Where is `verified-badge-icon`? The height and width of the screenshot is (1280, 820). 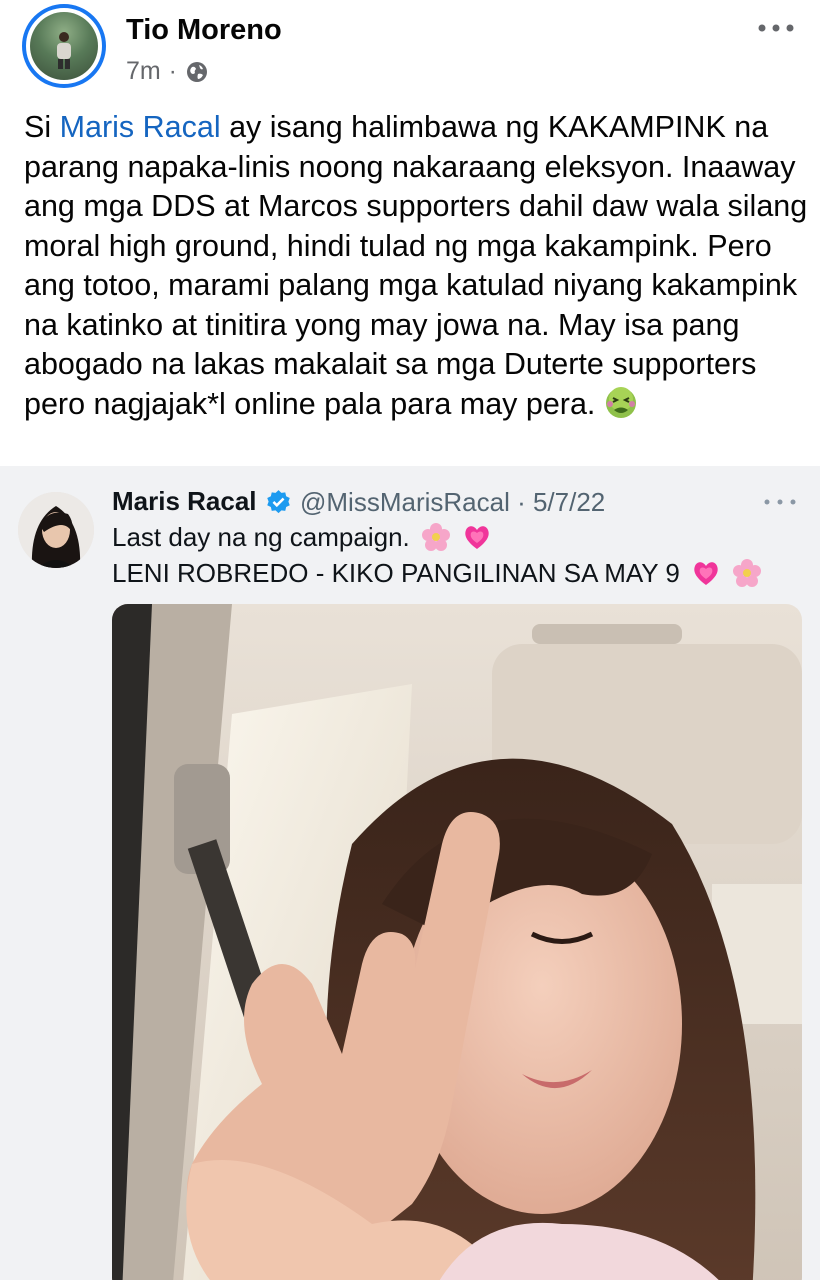 verified-badge-icon is located at coordinates (278, 502).